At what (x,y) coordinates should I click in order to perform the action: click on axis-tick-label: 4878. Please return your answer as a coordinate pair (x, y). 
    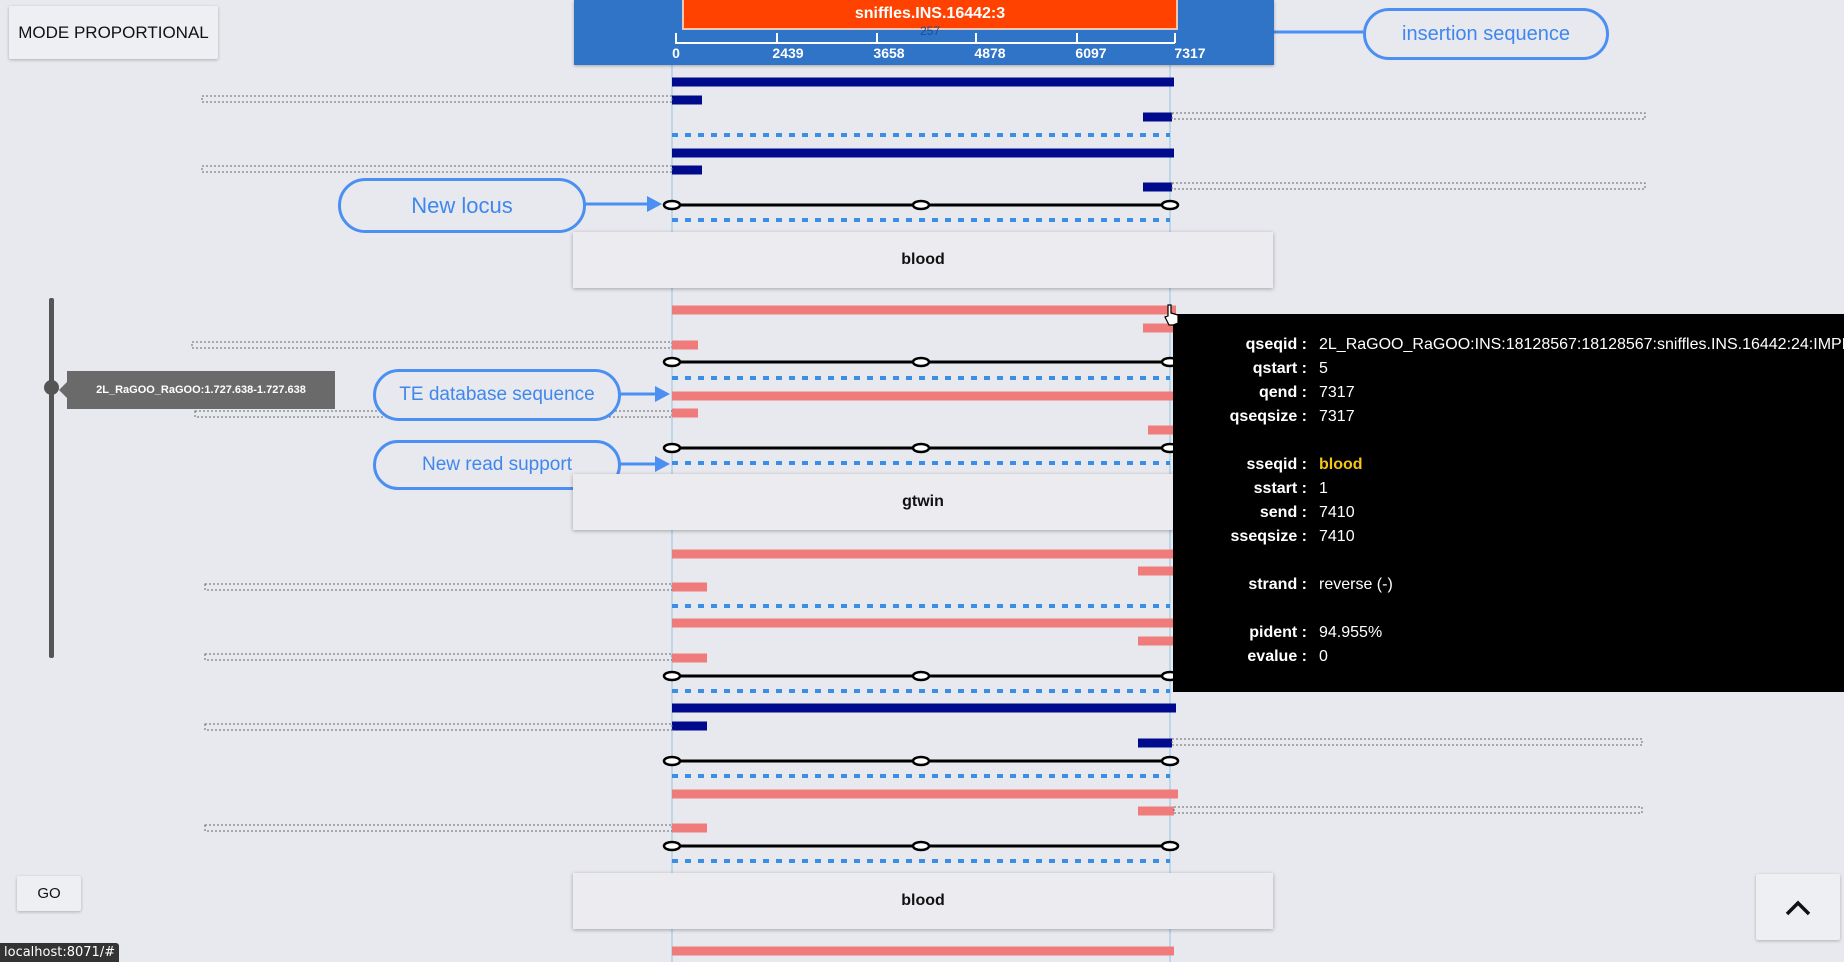
    Looking at the image, I should click on (990, 53).